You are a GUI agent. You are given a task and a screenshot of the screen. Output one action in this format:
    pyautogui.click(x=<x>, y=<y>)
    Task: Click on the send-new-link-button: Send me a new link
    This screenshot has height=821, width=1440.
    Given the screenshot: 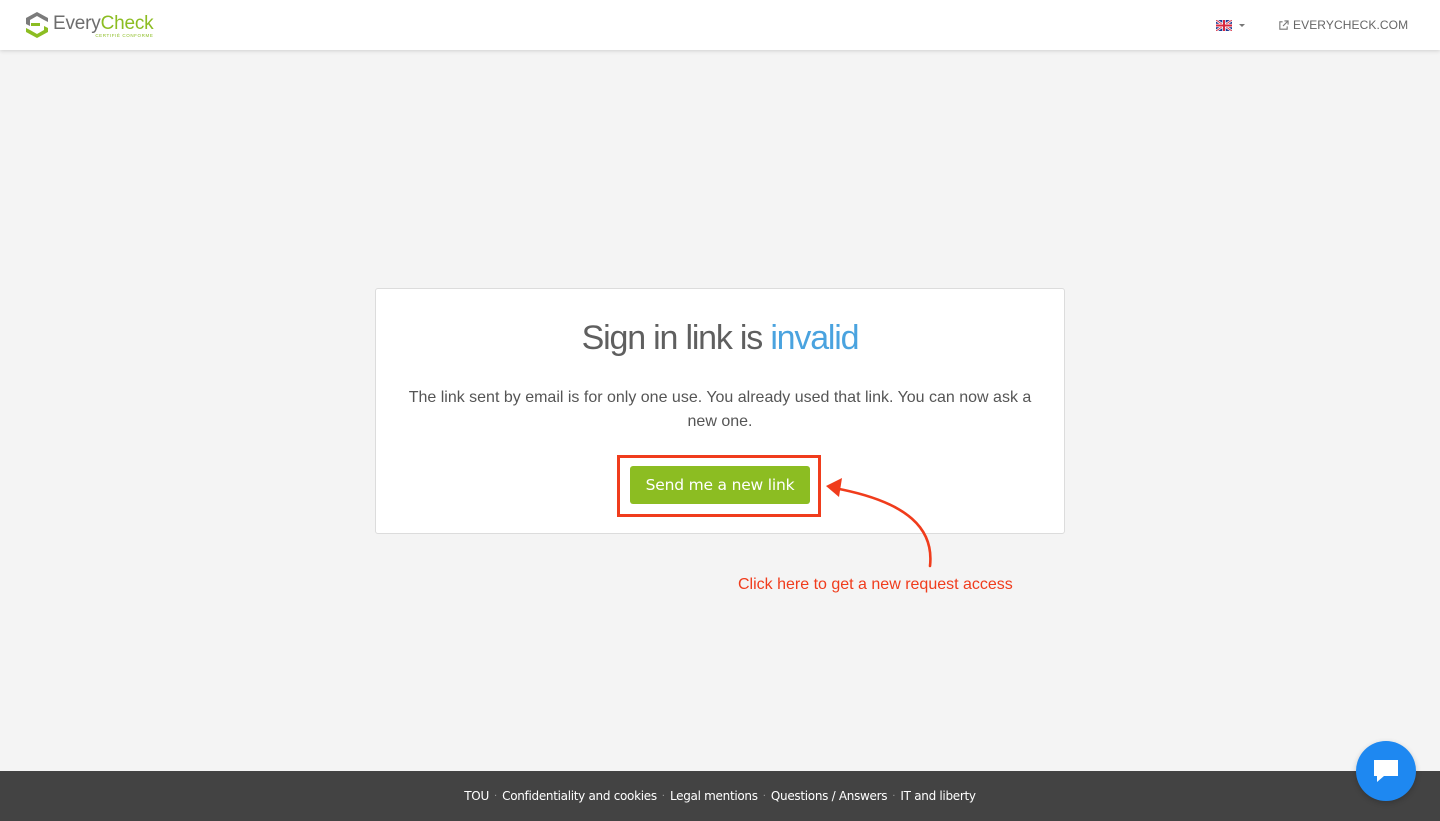 What is the action you would take?
    pyautogui.click(x=720, y=485)
    